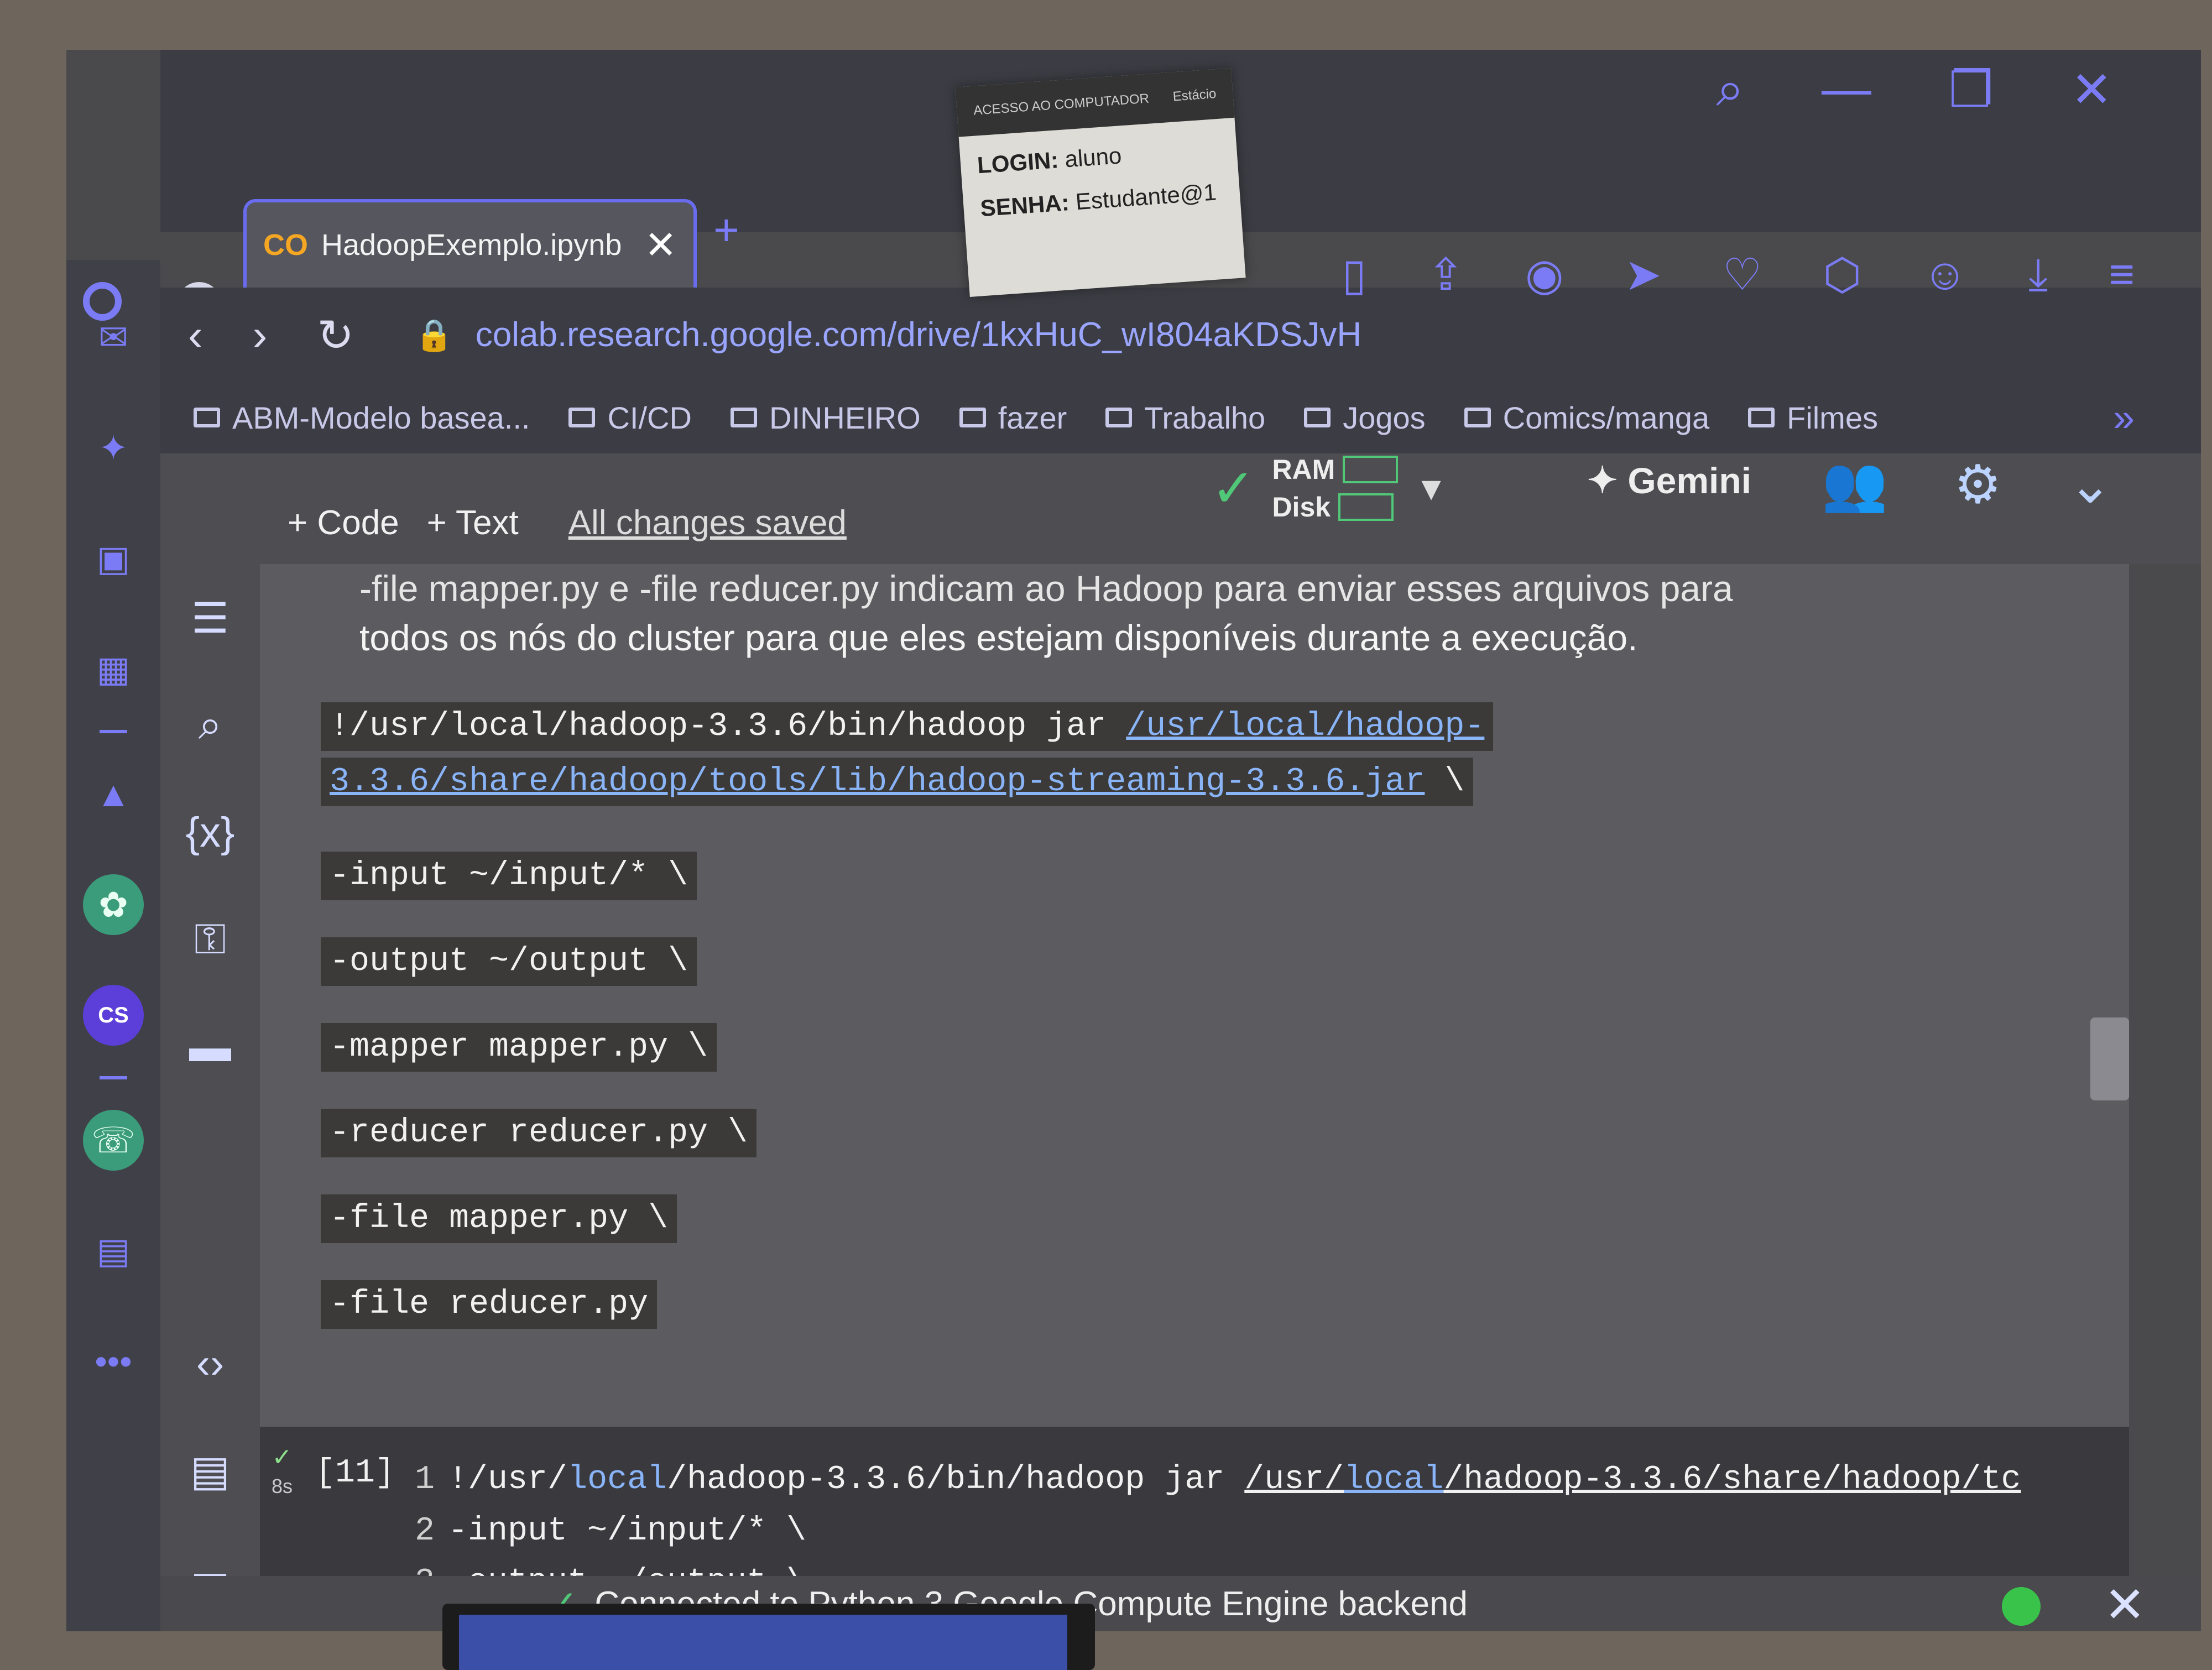 This screenshot has height=1670, width=2212. Describe the element at coordinates (210, 1470) in the screenshot. I see `command-palette-icon: ▤` at that location.